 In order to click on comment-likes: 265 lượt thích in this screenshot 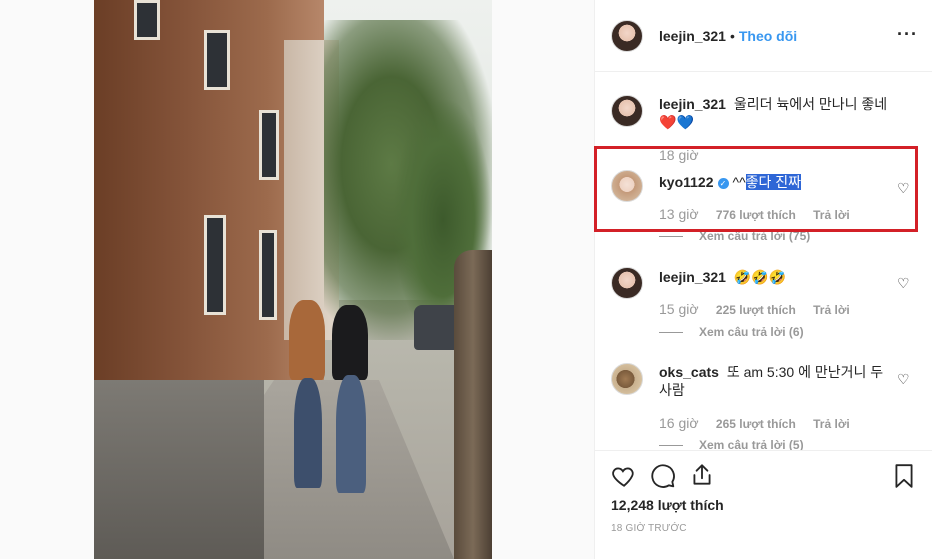, I will do `click(756, 424)`.